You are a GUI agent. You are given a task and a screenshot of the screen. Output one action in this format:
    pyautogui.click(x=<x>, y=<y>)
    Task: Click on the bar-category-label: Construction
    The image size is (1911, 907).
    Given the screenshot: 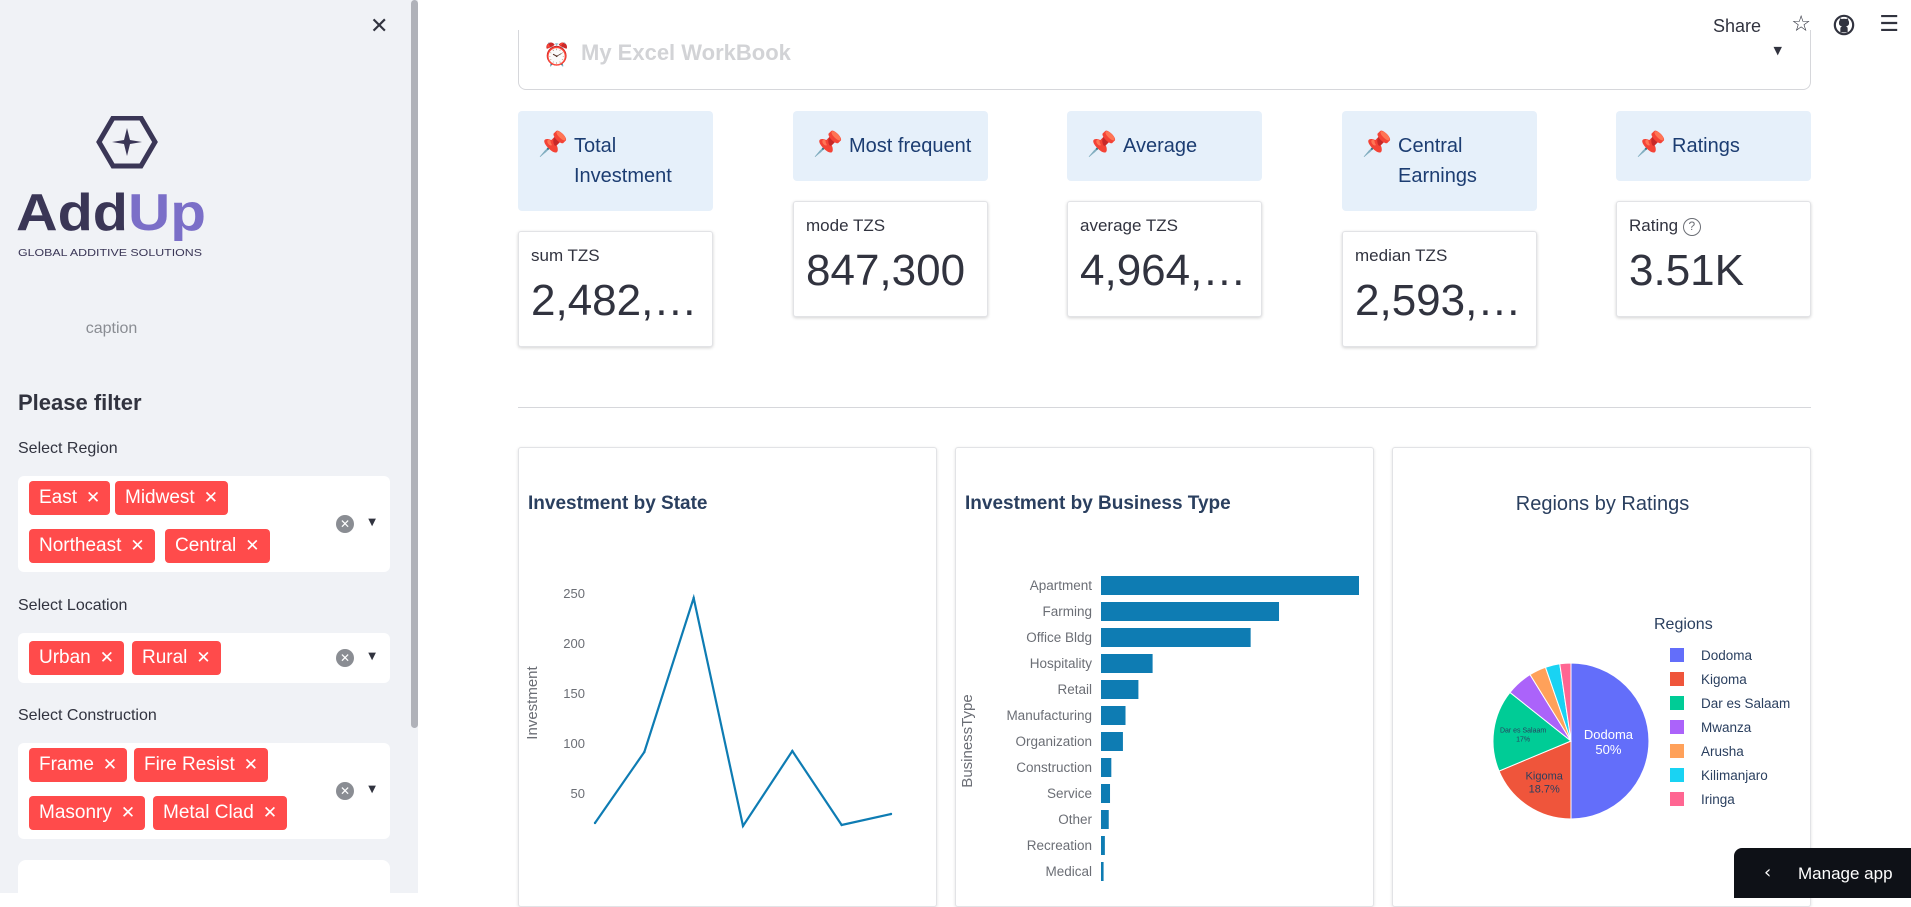 What is the action you would take?
    pyautogui.click(x=1054, y=767)
    